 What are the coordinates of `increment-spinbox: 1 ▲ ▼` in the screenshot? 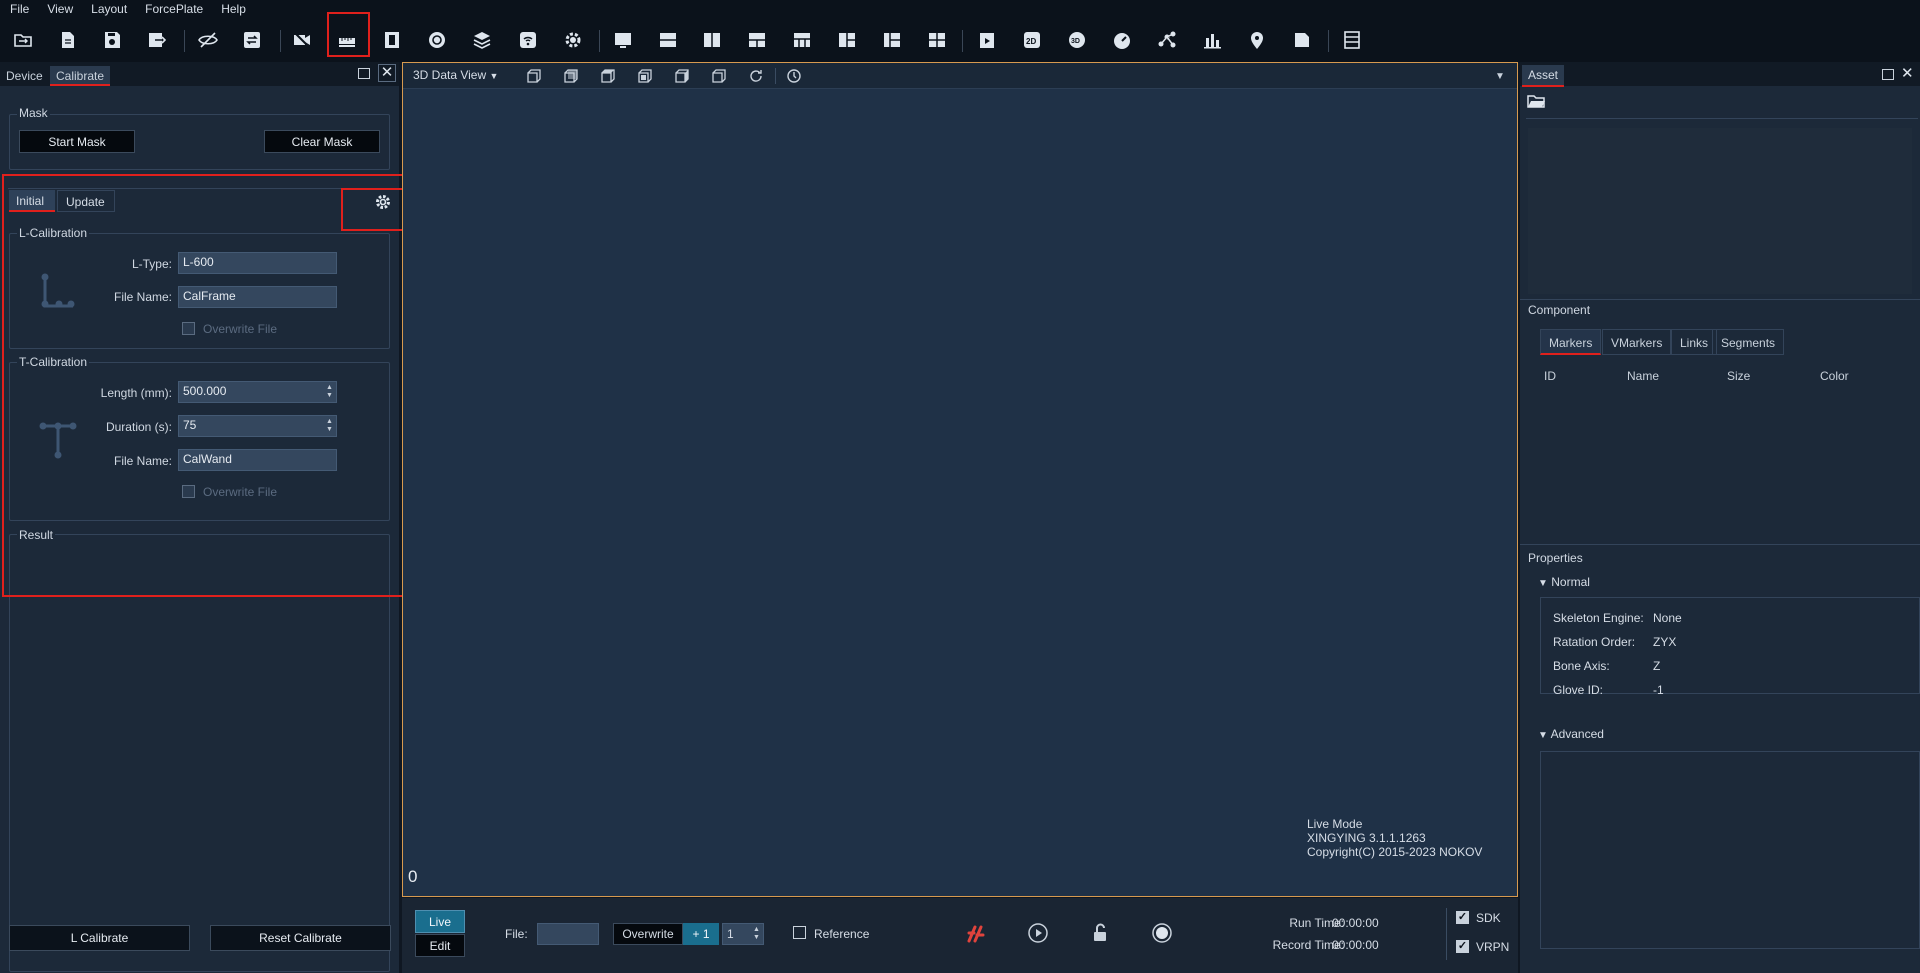 It's located at (743, 934).